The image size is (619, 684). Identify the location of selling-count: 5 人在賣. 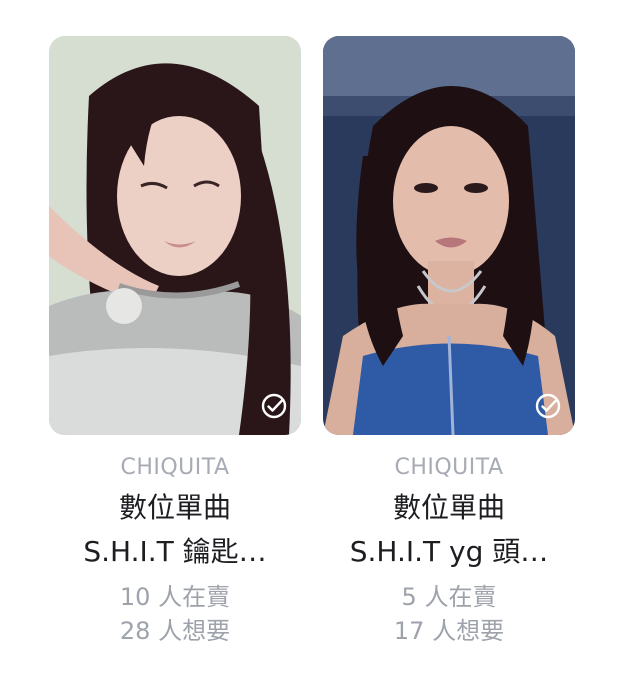
(449, 597).